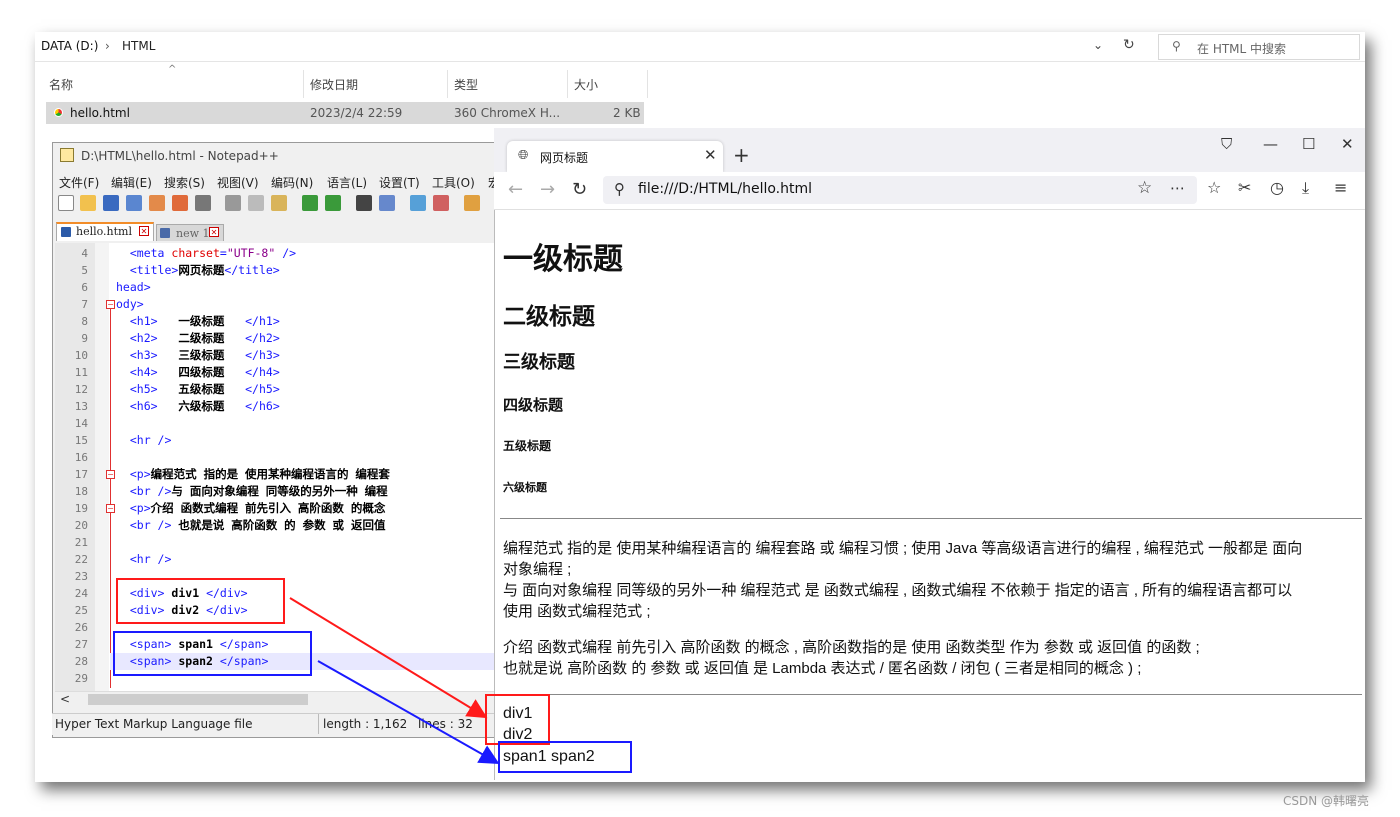 The image size is (1400, 817). Describe the element at coordinates (388, 658) in the screenshot. I see `red-arrow` at that location.